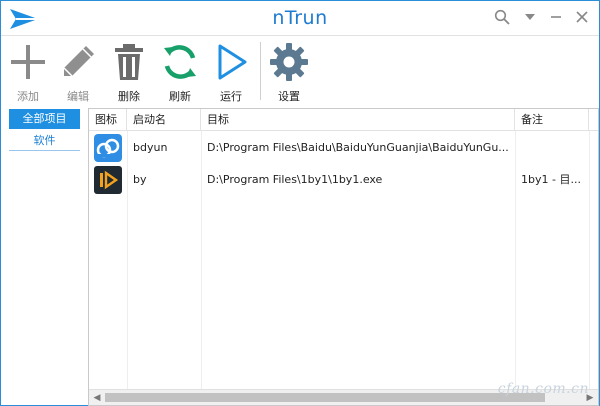 Image resolution: width=600 pixels, height=406 pixels. Describe the element at coordinates (28, 62) in the screenshot. I see `plus-icon` at that location.